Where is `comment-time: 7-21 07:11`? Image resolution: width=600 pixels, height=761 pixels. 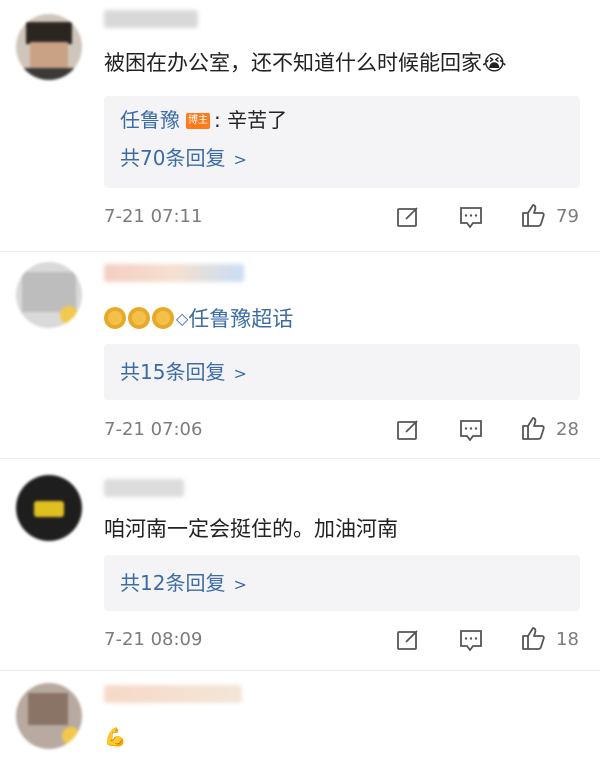
comment-time: 7-21 07:11 is located at coordinates (153, 216).